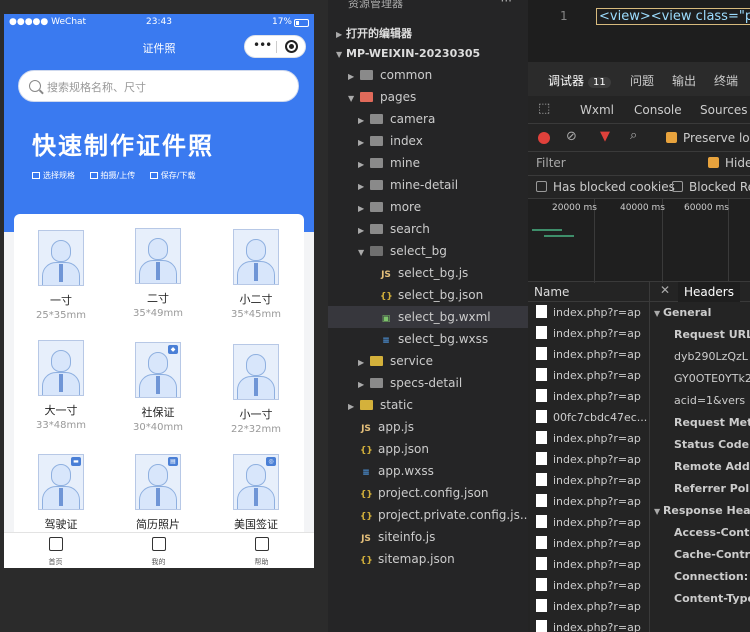 This screenshot has height=632, width=750. Describe the element at coordinates (709, 292) in the screenshot. I see `tab-headers: Headers` at that location.